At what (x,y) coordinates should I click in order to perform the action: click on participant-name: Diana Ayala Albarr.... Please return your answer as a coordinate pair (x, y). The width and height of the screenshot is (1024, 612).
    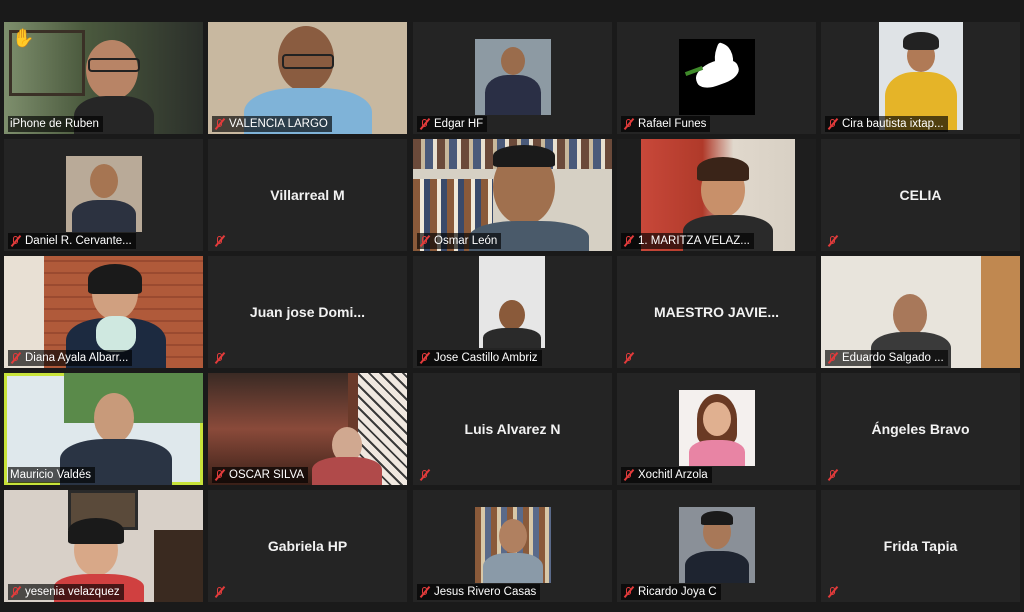
    Looking at the image, I should click on (77, 358).